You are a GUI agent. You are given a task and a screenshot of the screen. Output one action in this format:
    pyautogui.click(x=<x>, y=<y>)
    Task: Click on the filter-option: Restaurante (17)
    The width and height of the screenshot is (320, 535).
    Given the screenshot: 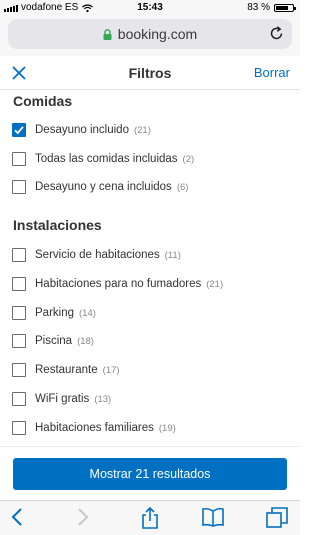 What is the action you would take?
    pyautogui.click(x=66, y=370)
    